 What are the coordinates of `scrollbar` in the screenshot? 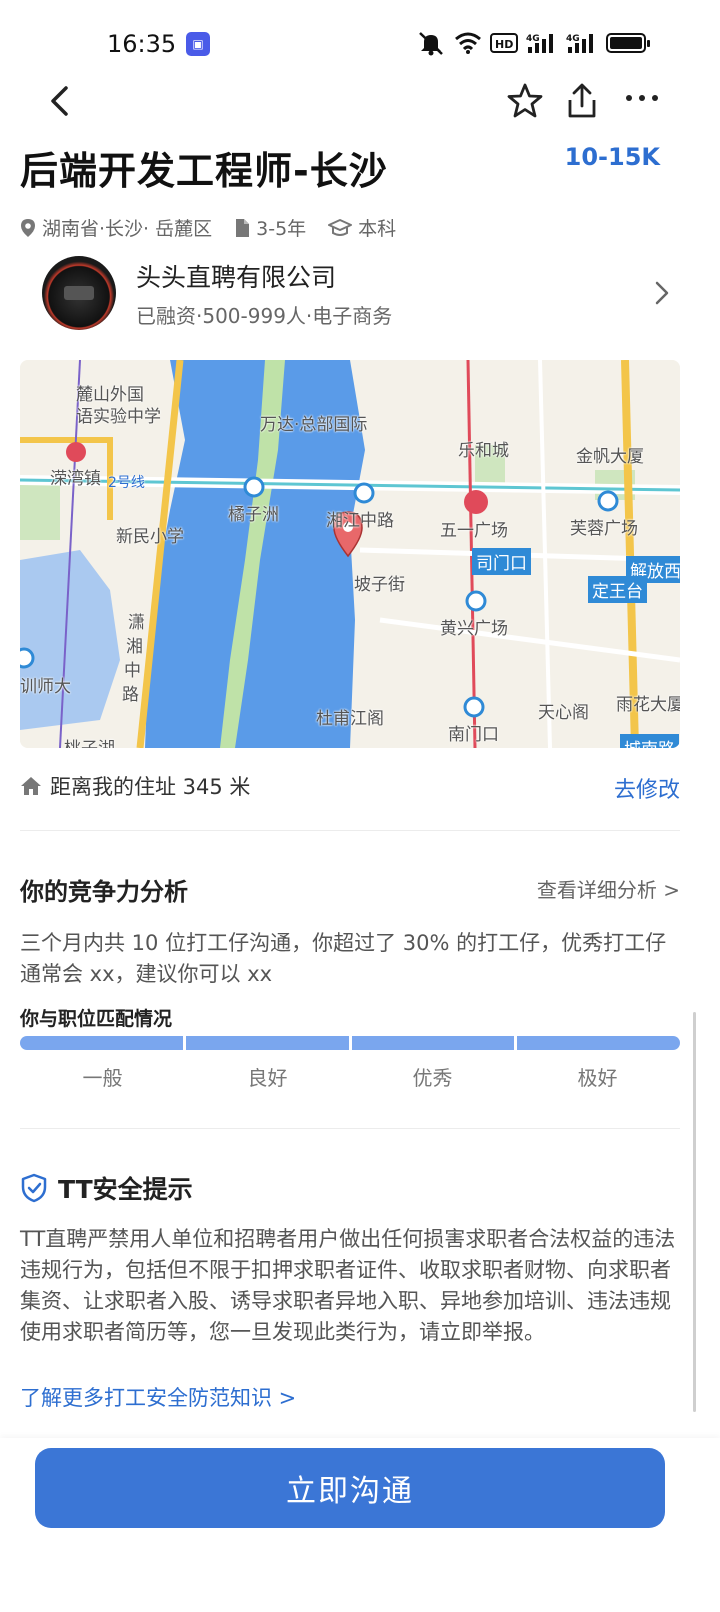 It's located at (694, 1212).